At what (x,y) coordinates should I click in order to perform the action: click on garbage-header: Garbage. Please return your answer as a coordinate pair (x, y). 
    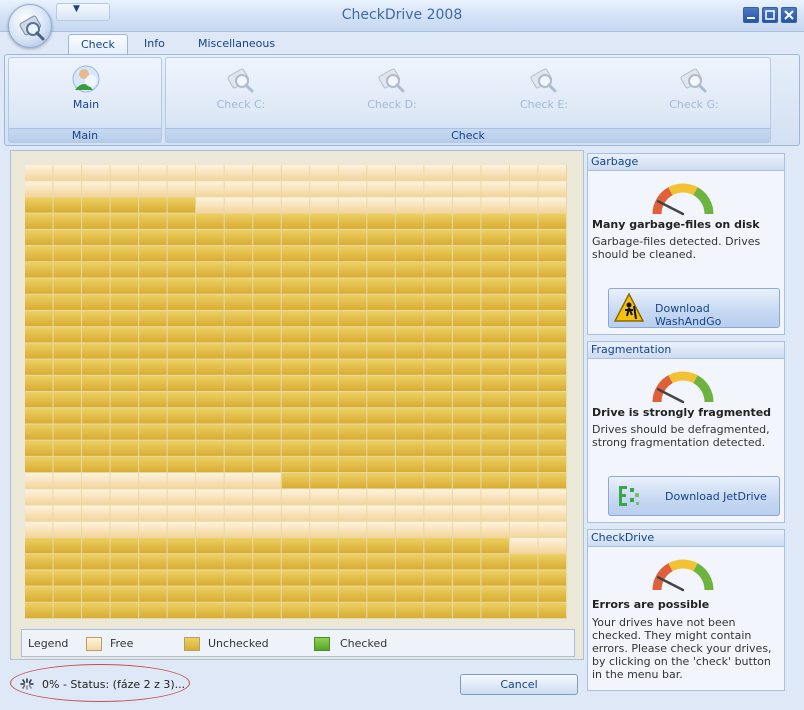
    Looking at the image, I should click on (686, 162).